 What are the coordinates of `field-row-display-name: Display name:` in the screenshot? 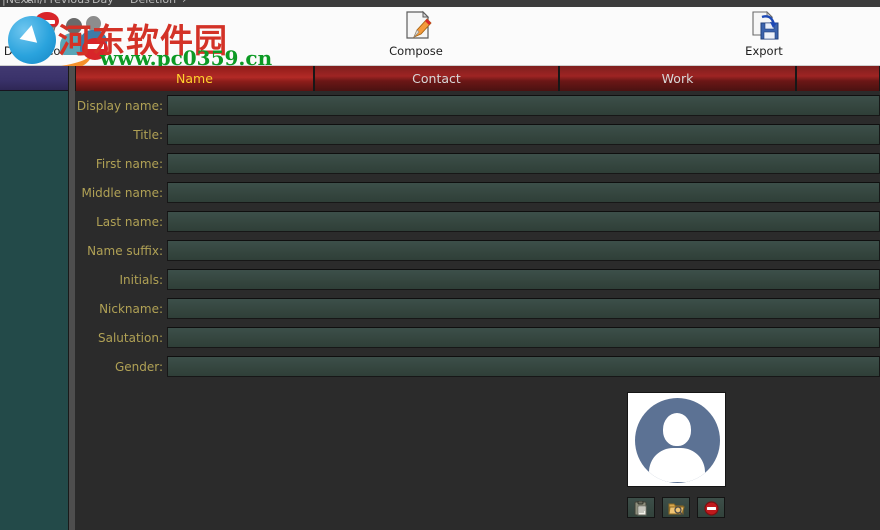 It's located at (477, 106).